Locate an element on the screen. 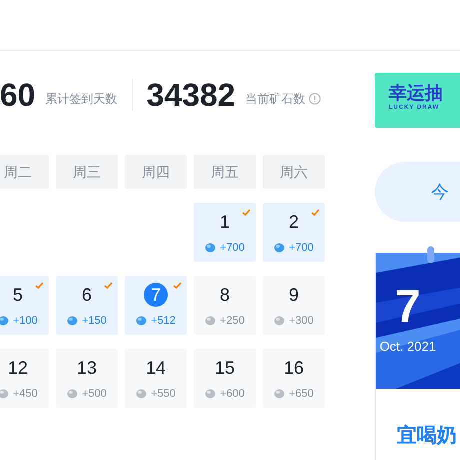 The height and width of the screenshot is (460, 460). reward-amount: +250 is located at coordinates (232, 321).